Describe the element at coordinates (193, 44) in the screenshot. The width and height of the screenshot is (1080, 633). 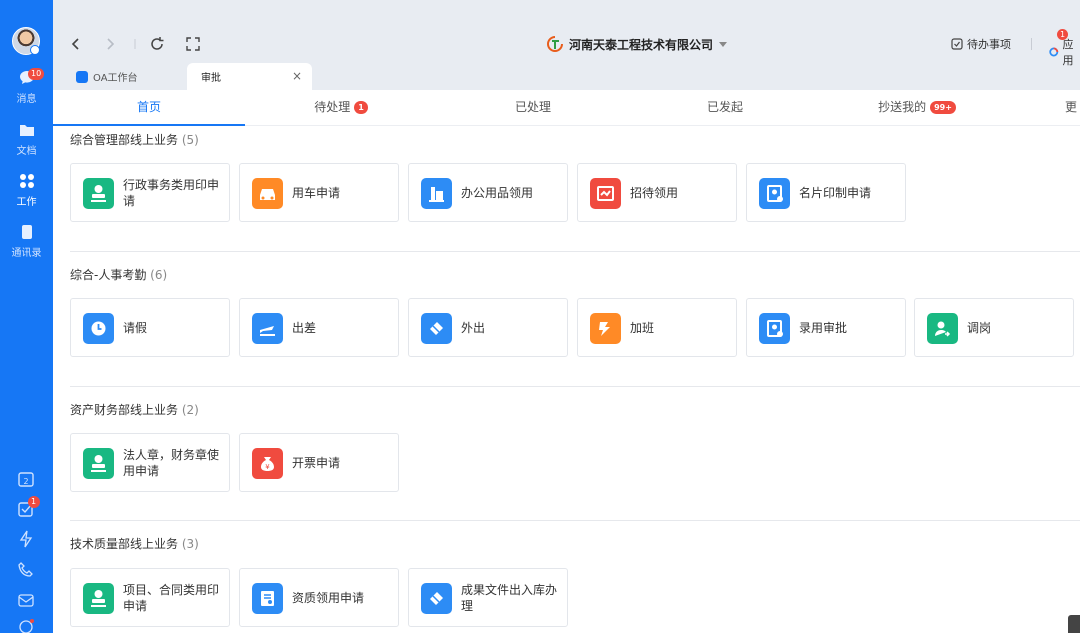
I see `fullscreen-icon` at that location.